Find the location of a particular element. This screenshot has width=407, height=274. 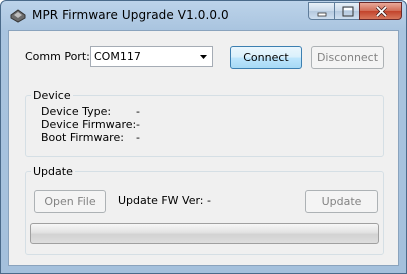

update-fw-ver-label: Update FW Ver: is located at coordinates (161, 200).